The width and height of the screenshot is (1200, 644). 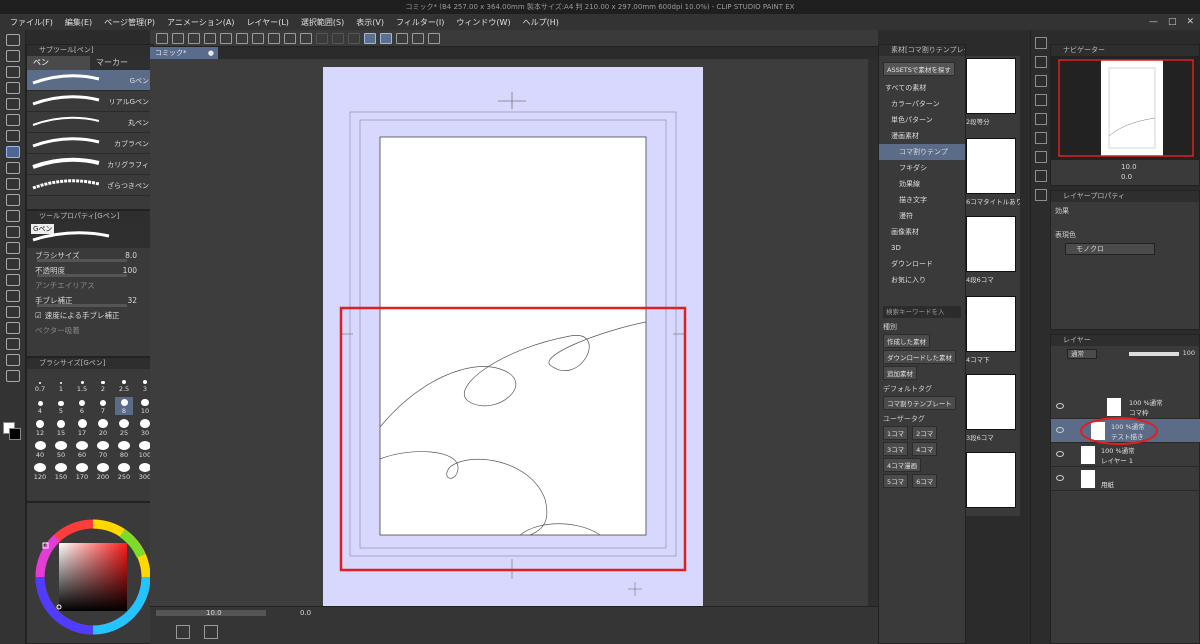 What do you see at coordinates (1125, 455) in the screenshot?
I see `layer-row: 100 %通常 レイヤー 1` at bounding box center [1125, 455].